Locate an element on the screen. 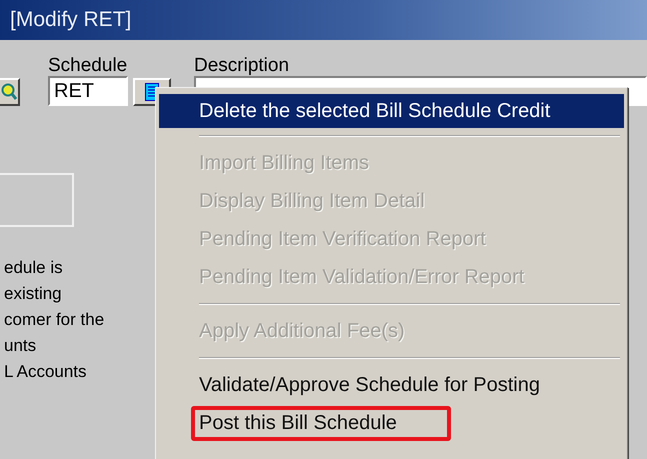  schedule-field: RET is located at coordinates (88, 91).